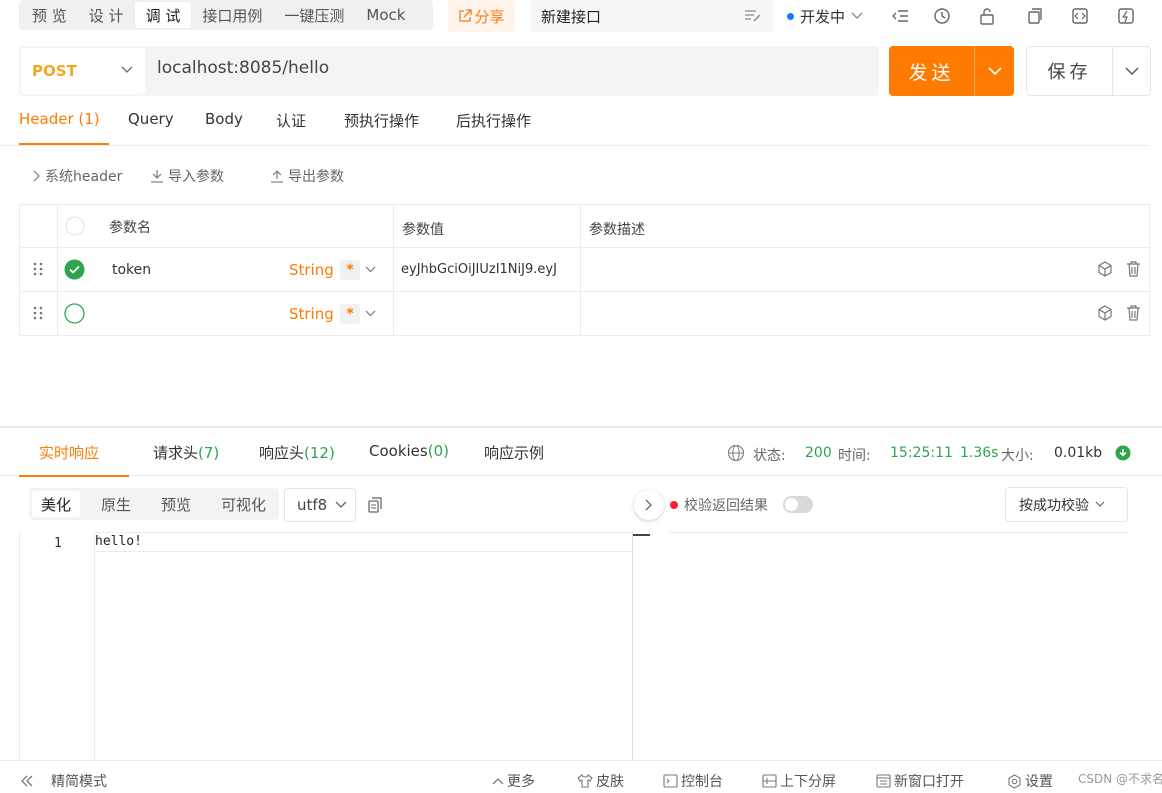 Image resolution: width=1162 pixels, height=793 pixels. I want to click on share-icon, so click(465, 16).